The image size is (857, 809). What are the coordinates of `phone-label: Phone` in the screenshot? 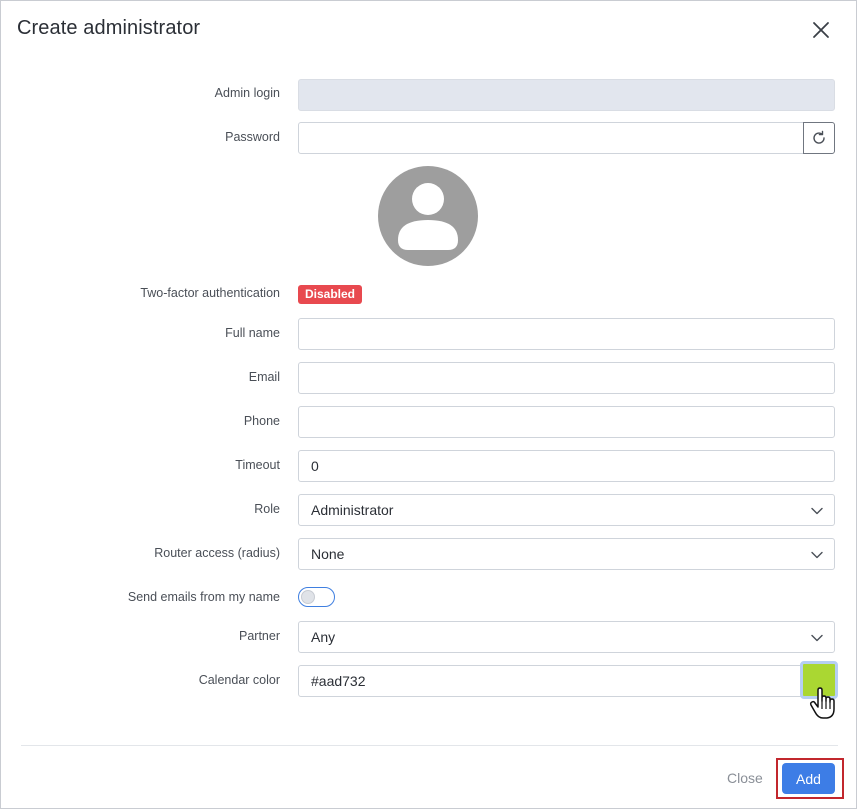 It's located at (261, 421).